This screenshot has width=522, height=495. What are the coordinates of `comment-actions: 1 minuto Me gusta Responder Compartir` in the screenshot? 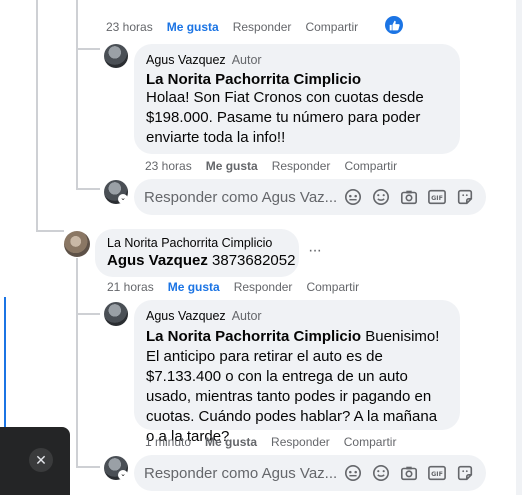 It's located at (277, 442).